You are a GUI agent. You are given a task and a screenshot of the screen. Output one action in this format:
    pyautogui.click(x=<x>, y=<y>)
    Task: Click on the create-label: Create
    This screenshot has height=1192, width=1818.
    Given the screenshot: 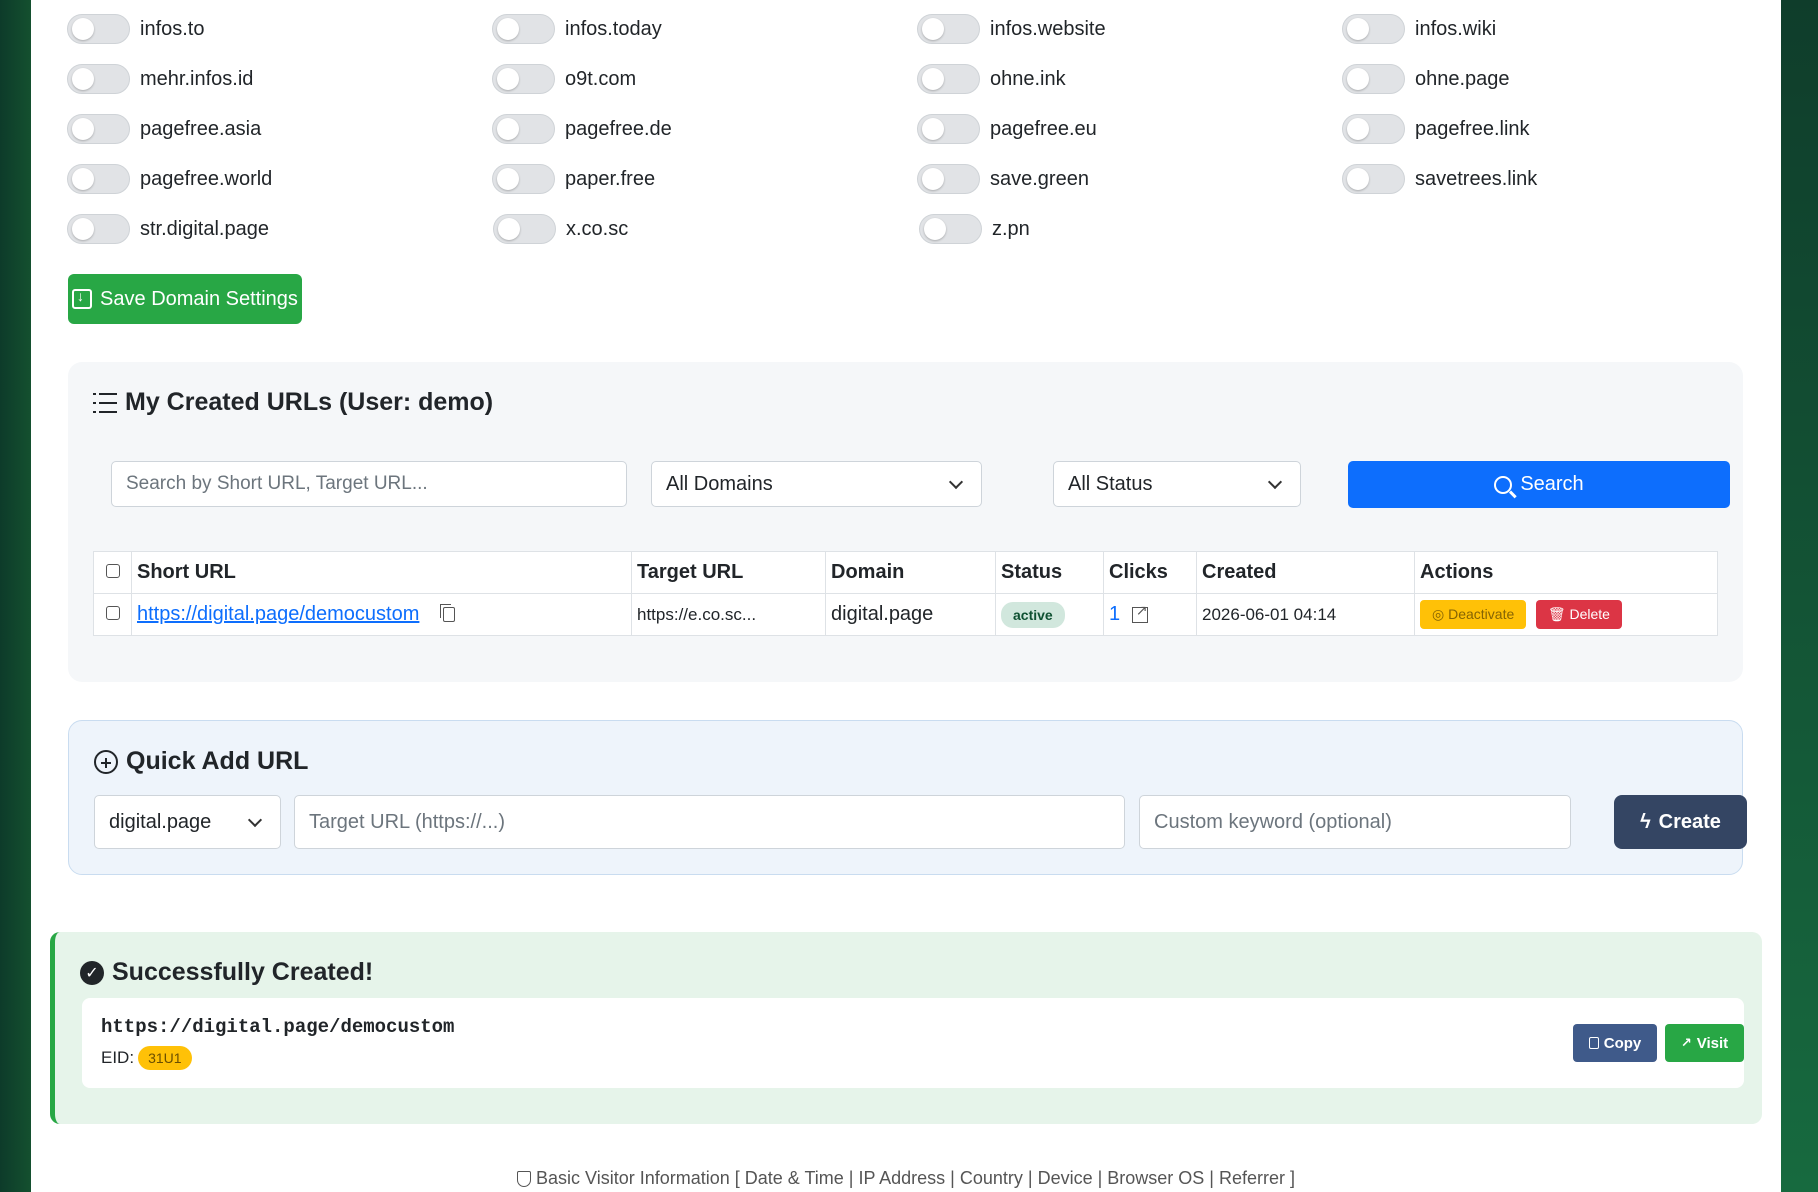 What is the action you would take?
    pyautogui.click(x=1689, y=821)
    